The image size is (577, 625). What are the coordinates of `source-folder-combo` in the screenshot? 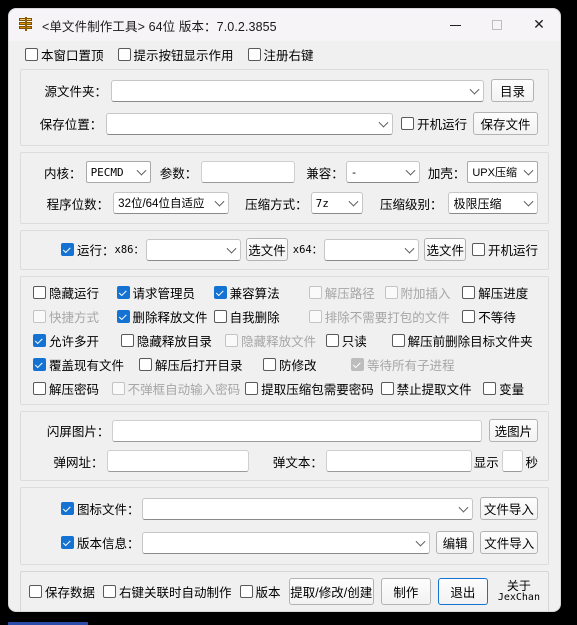 It's located at (297, 90).